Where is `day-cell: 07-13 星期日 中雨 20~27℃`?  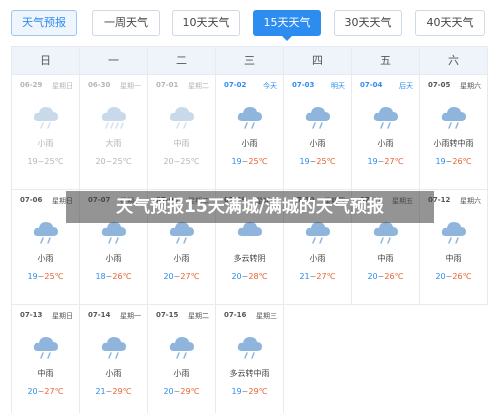
day-cell: 07-13 星期日 中雨 20~27℃ is located at coordinates (46, 359).